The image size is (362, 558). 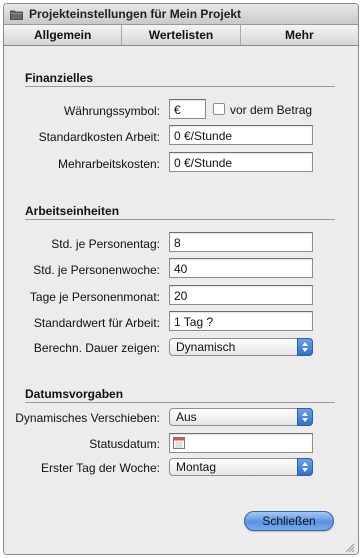 I want to click on section-datumsvorgaben-heading: Datumsvorgaben, so click(x=74, y=394).